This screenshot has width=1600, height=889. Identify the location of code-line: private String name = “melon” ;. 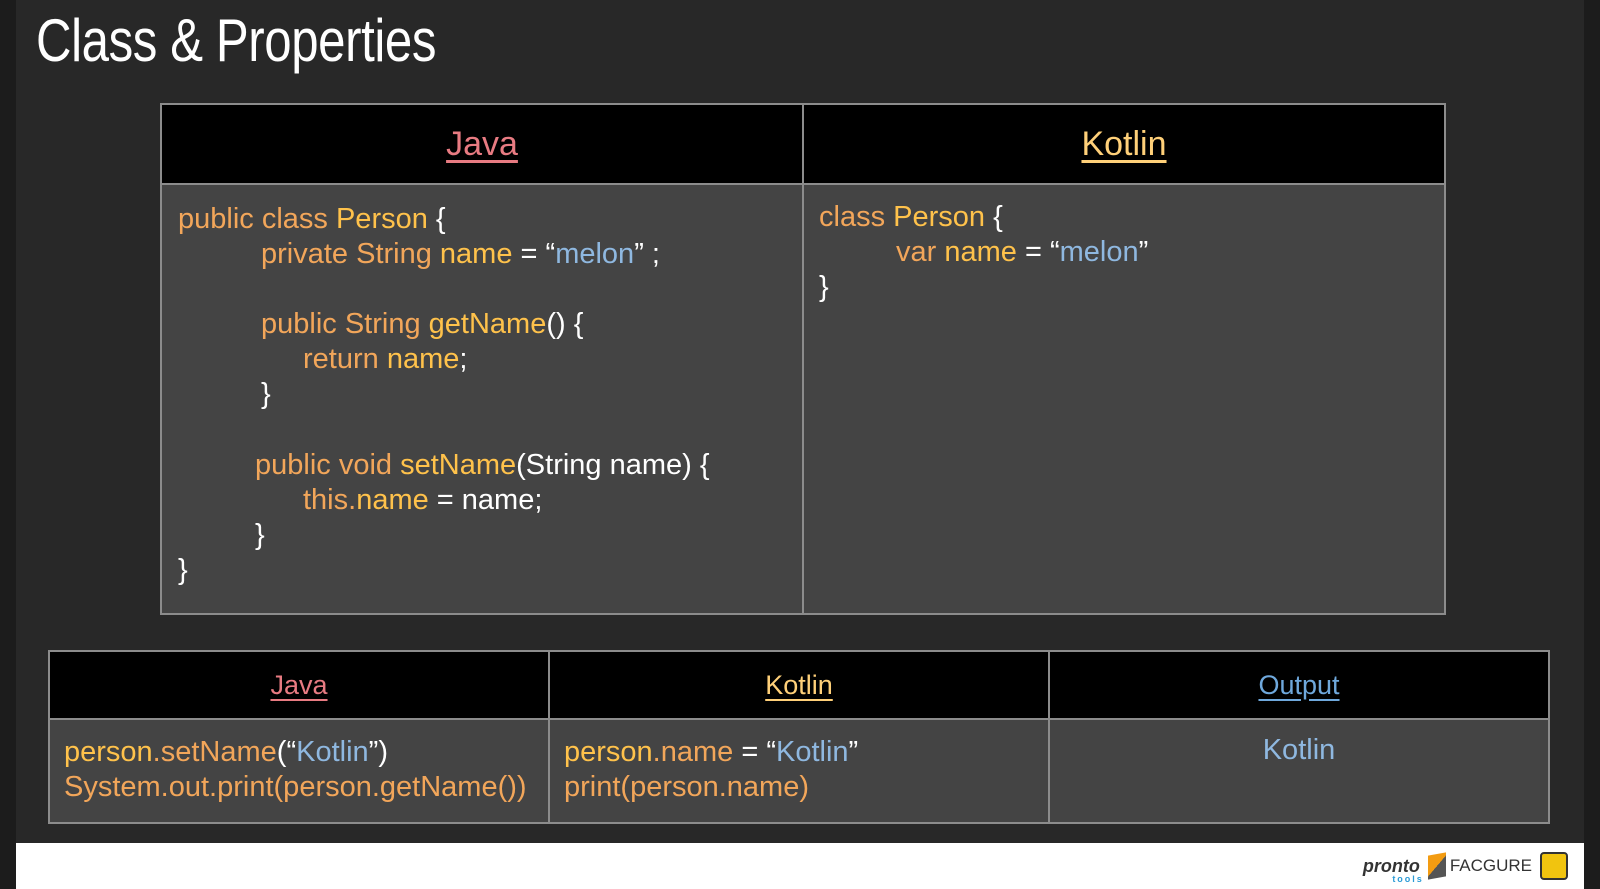
(460, 254).